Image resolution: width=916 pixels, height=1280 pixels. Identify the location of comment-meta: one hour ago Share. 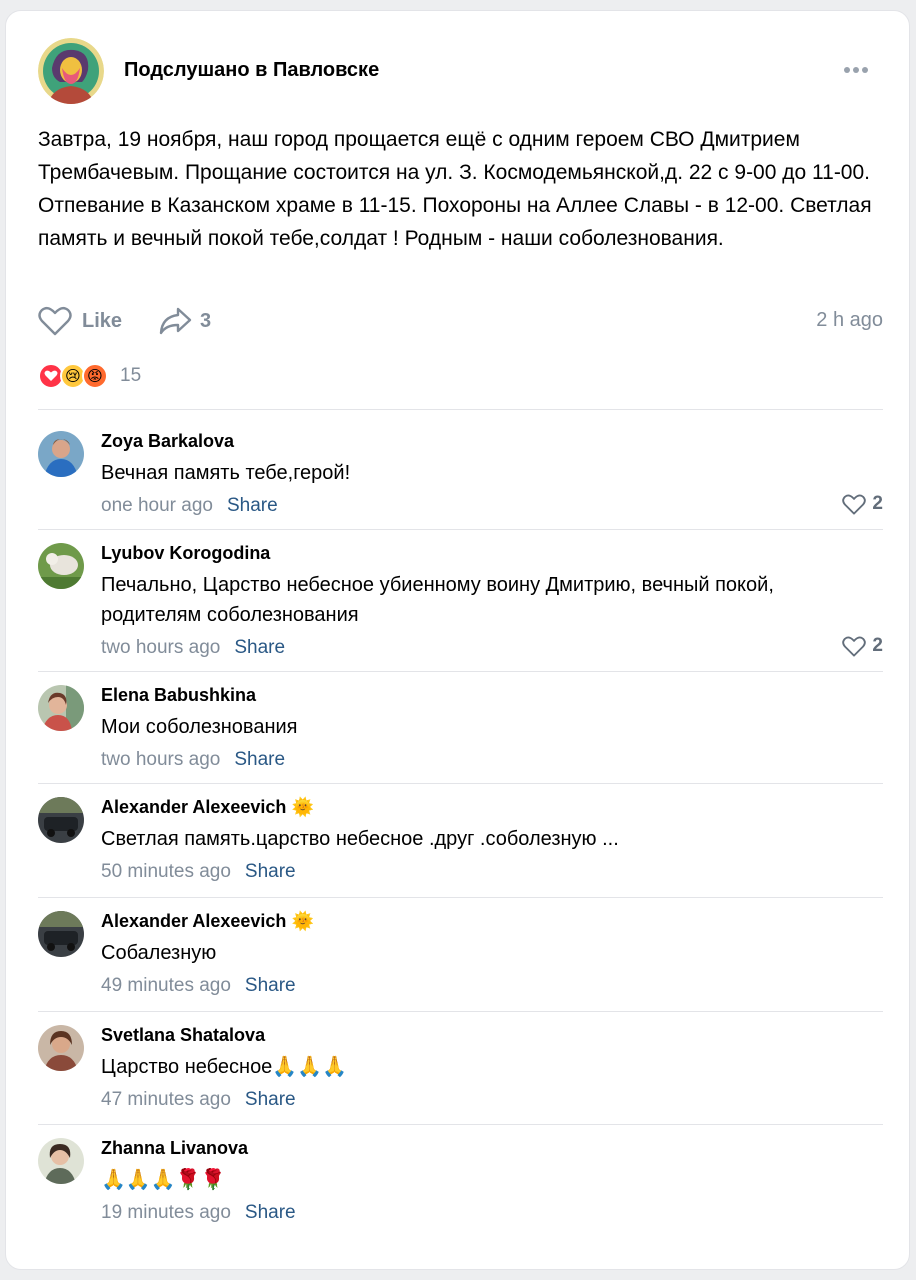
(189, 506).